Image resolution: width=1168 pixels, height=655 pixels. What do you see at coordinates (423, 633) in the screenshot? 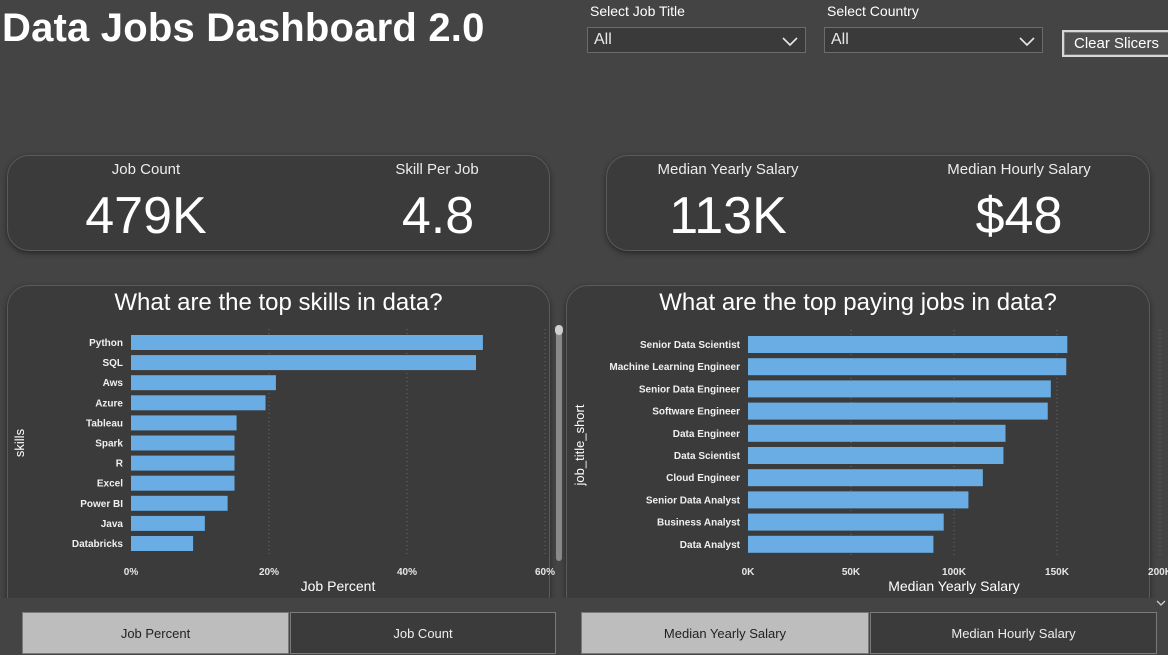
I see `tab-job-count: Job Count` at bounding box center [423, 633].